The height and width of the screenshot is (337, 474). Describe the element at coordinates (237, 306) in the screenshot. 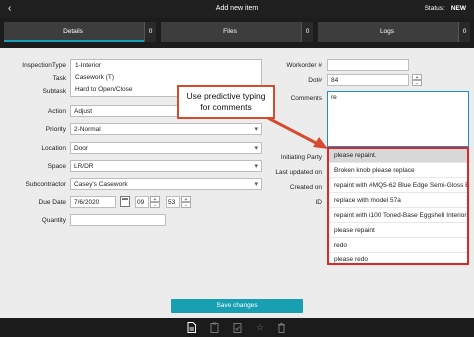

I see `save-changes-button: Save changes` at that location.